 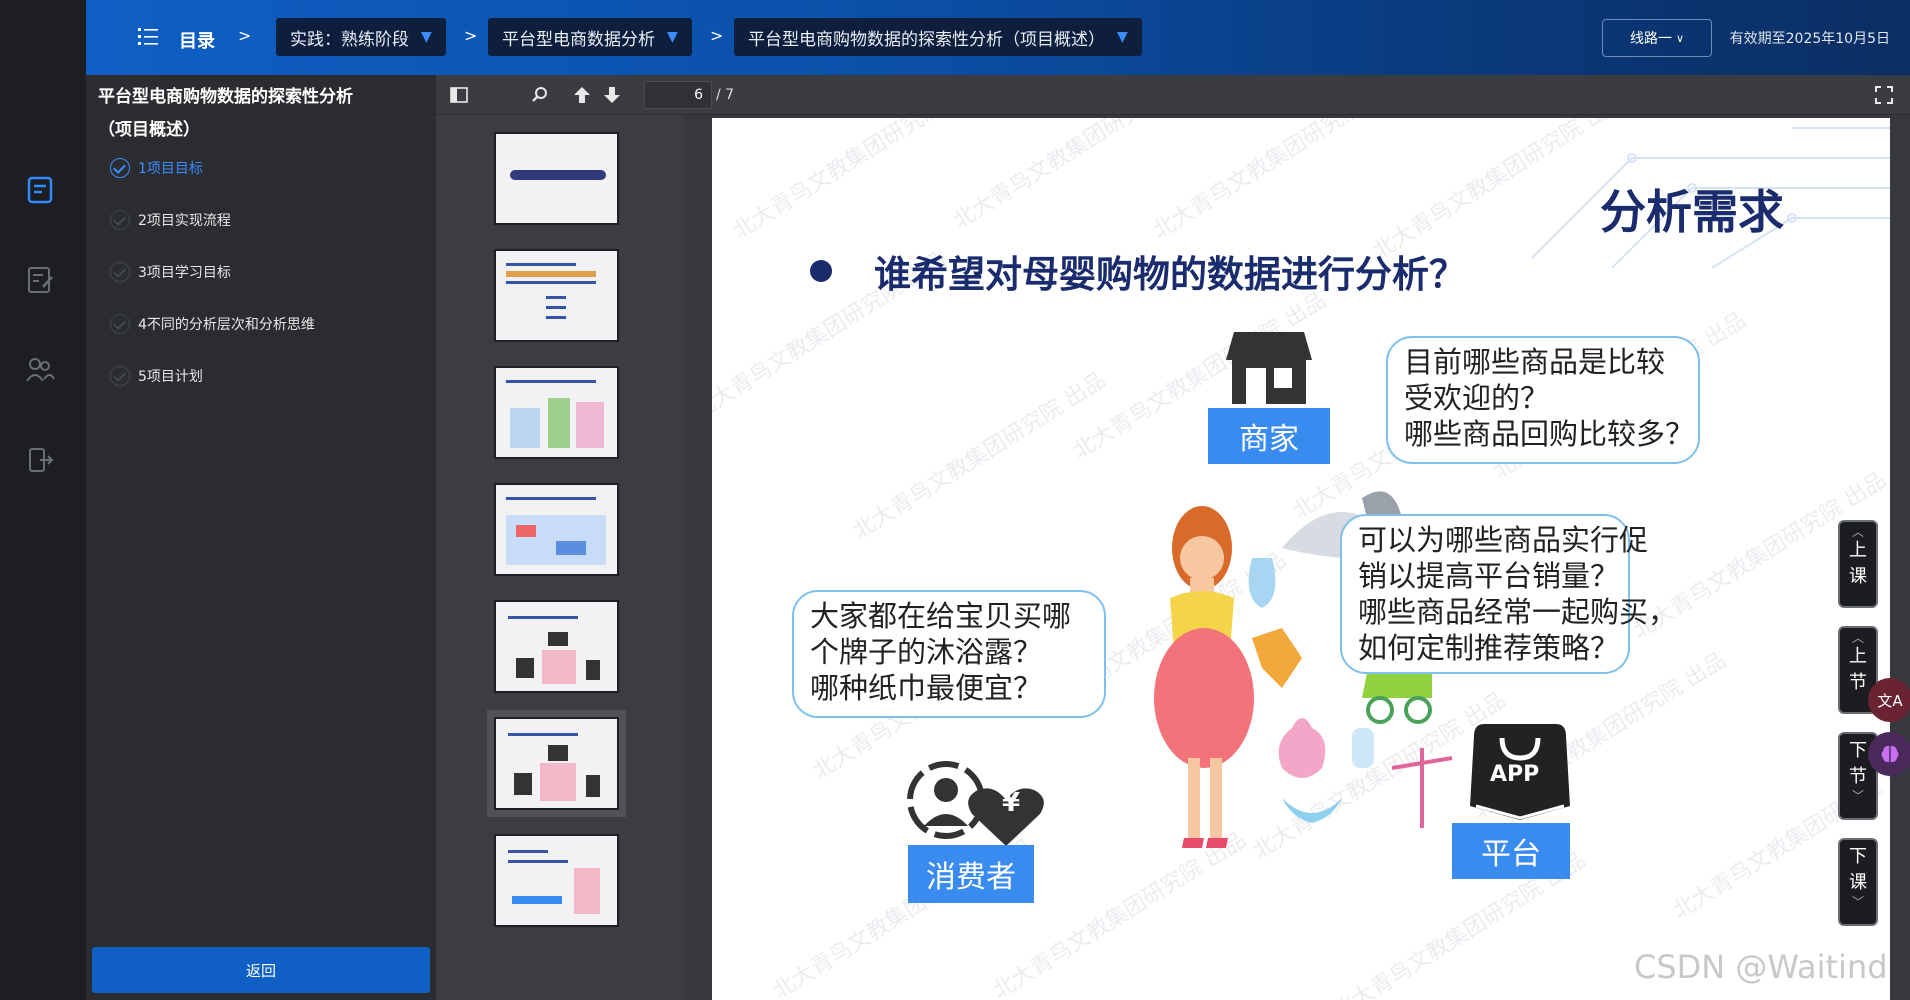 I want to click on consumer-heart-icon, so click(x=975, y=803).